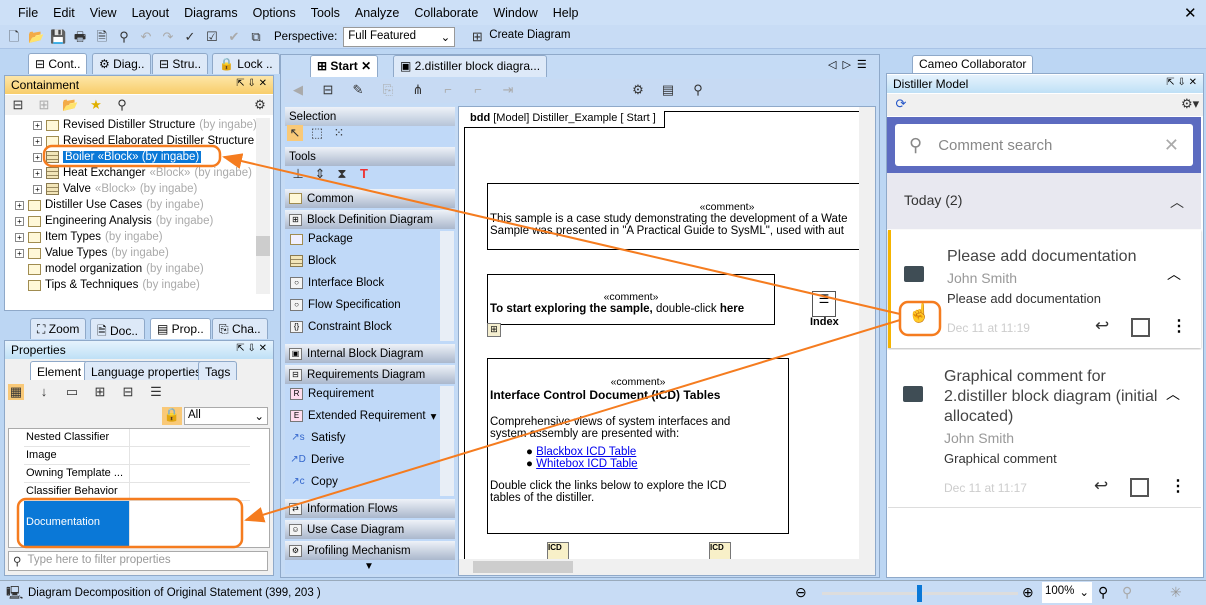  What do you see at coordinates (370, 374) in the screenshot?
I see `palette-group-requirements: ⊟ Requirements Diagram` at bounding box center [370, 374].